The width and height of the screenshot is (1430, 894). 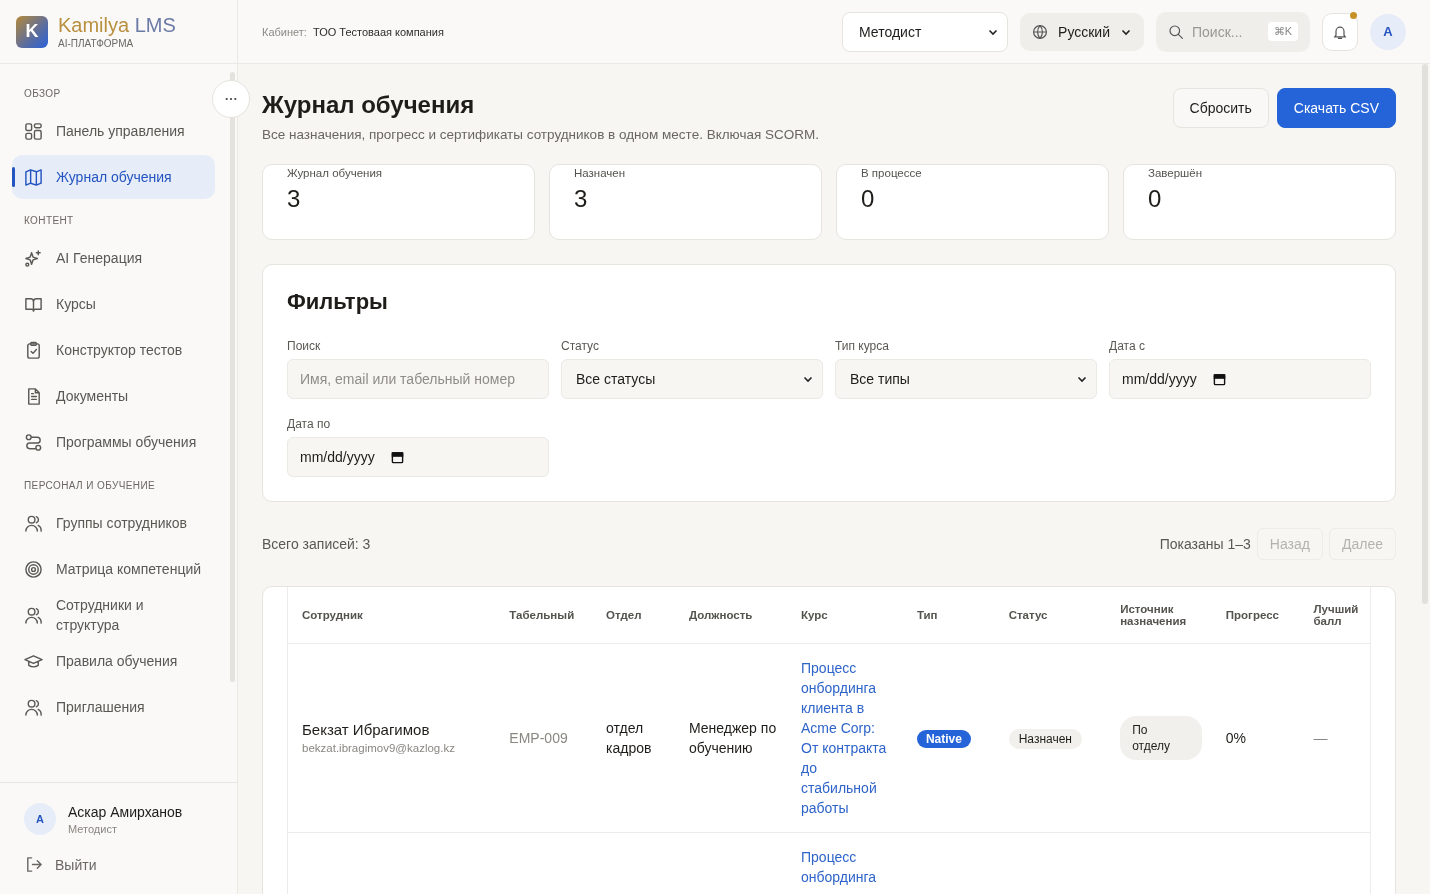 What do you see at coordinates (378, 31) in the screenshot?
I see `cabinet-name: ТОО Тестоваая компания` at bounding box center [378, 31].